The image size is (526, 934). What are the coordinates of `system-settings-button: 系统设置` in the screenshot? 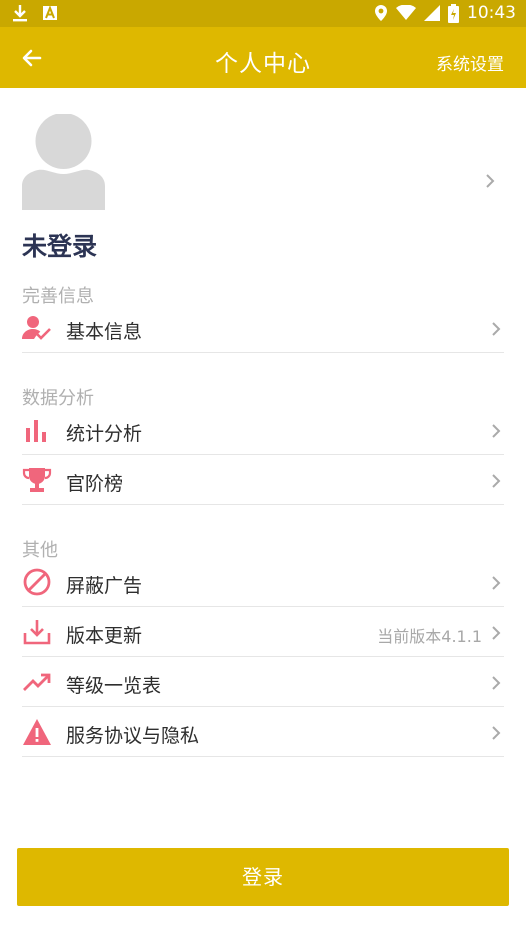 It's located at (470, 62).